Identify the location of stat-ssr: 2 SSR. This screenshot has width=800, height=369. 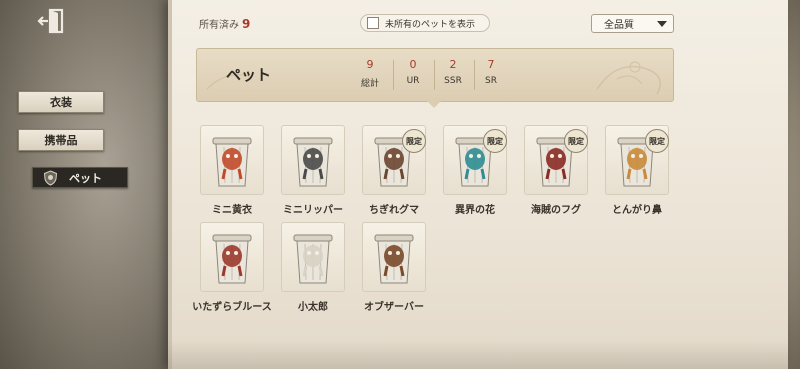
(453, 72).